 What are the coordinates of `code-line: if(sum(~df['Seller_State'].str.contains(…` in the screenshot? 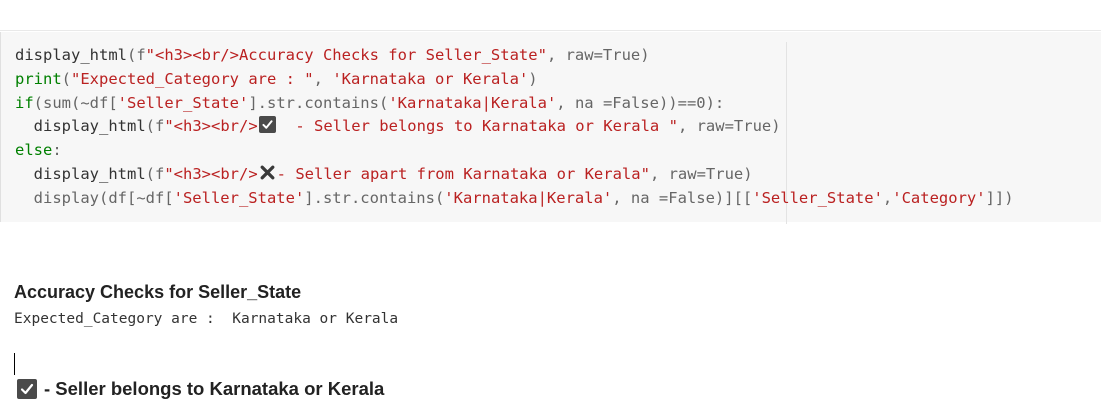 It's located at (514, 104).